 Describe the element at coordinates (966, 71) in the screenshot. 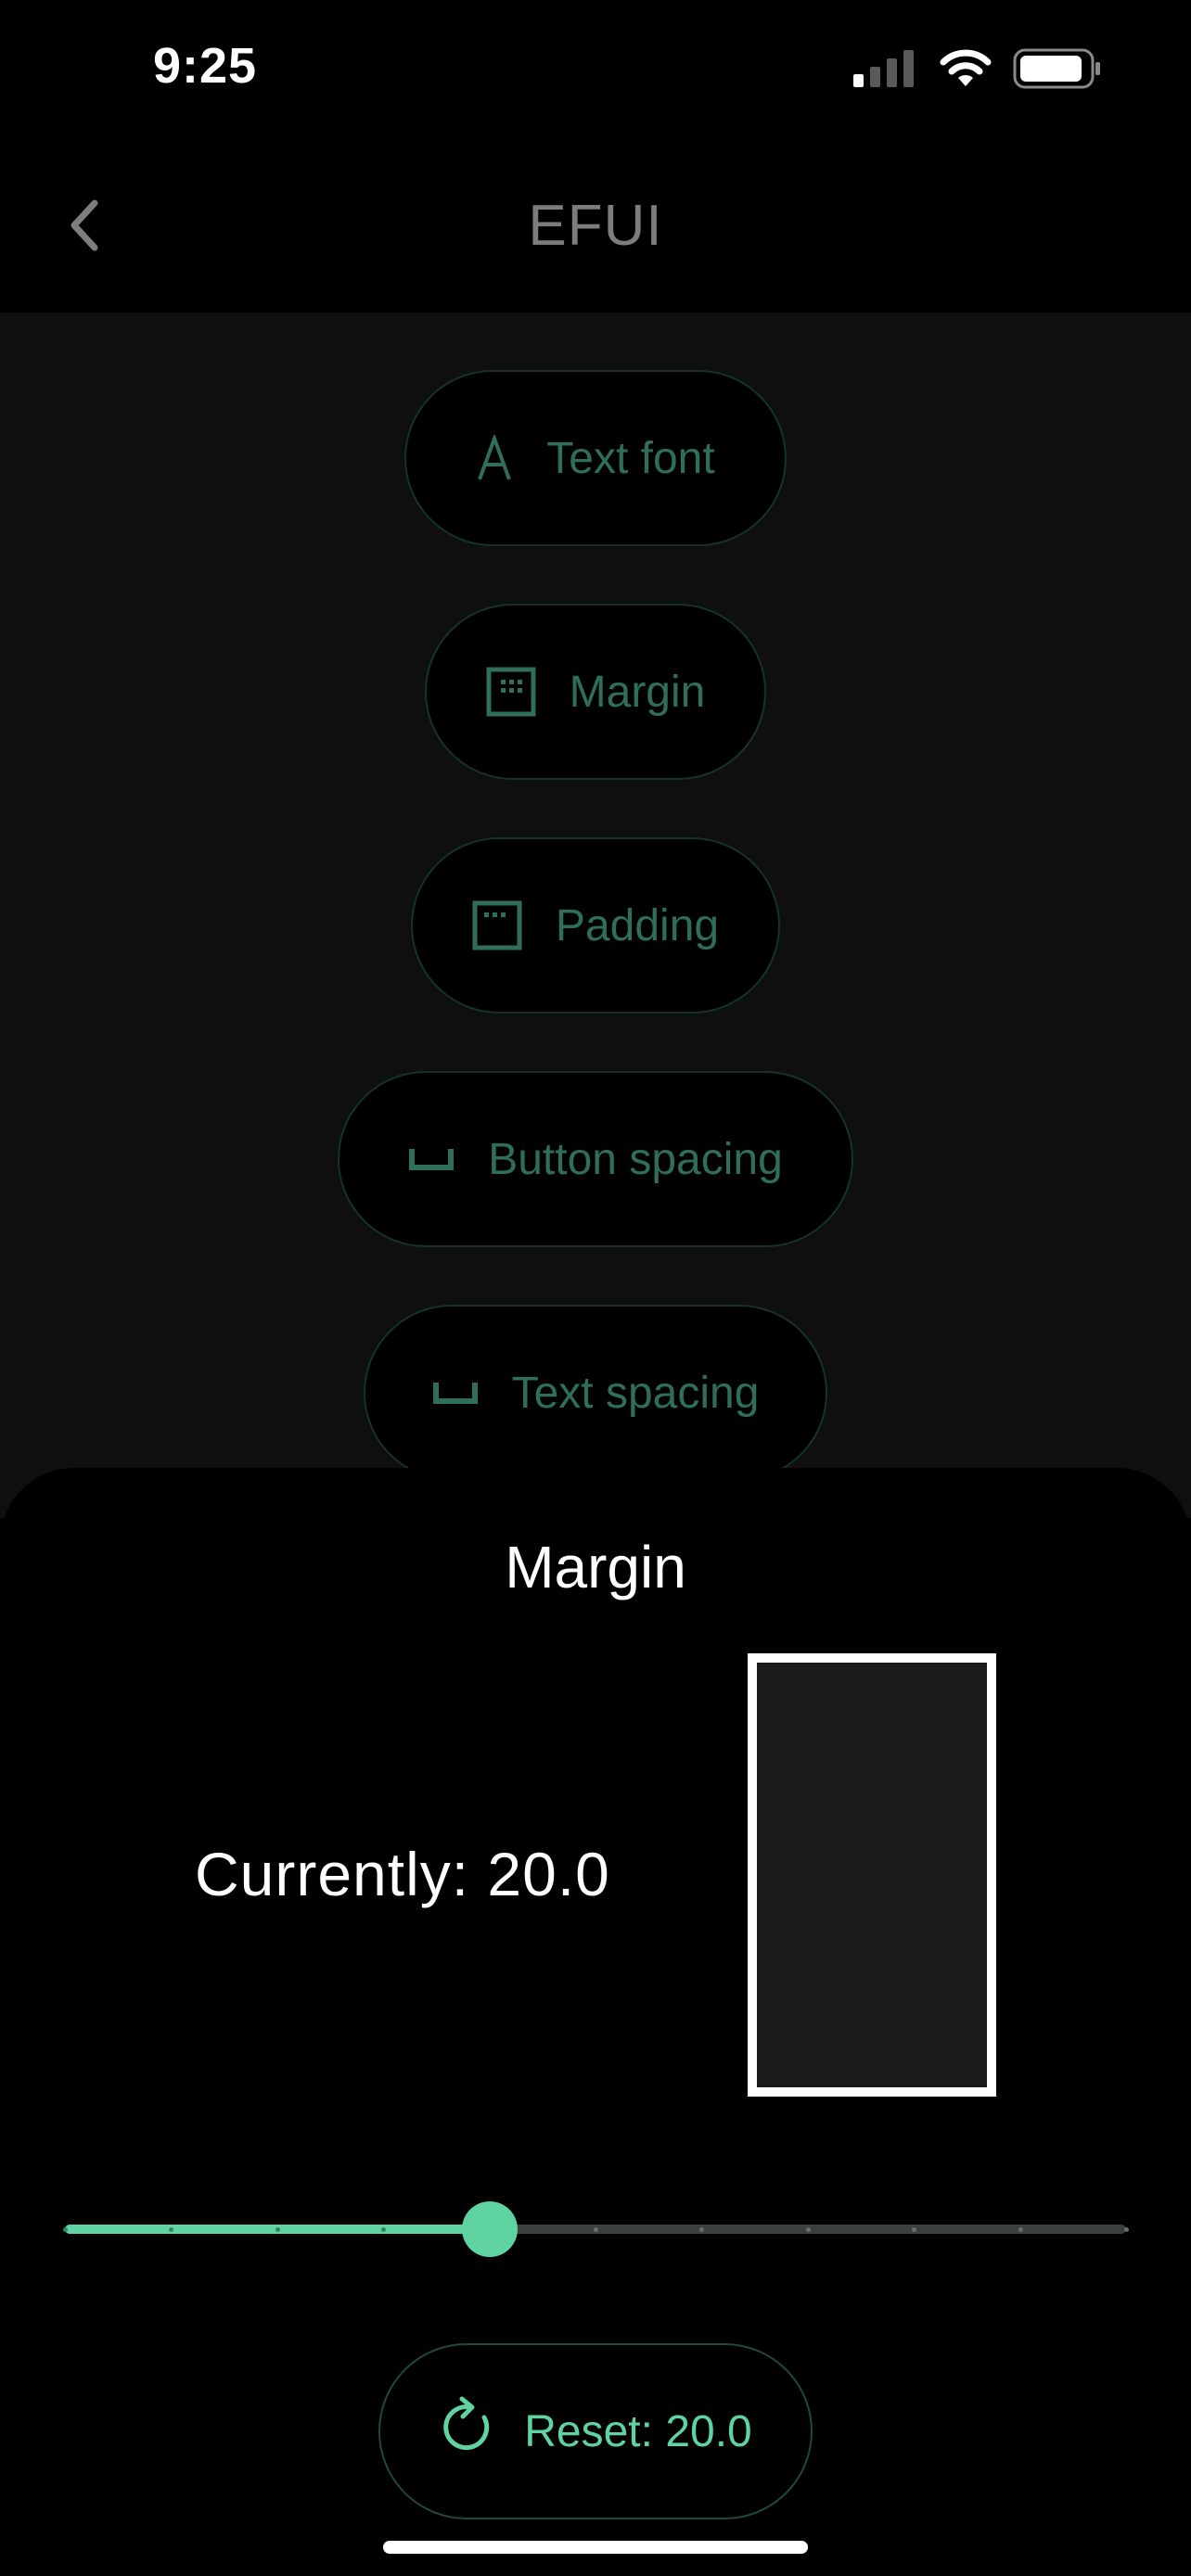

I see `wifi-icon` at that location.